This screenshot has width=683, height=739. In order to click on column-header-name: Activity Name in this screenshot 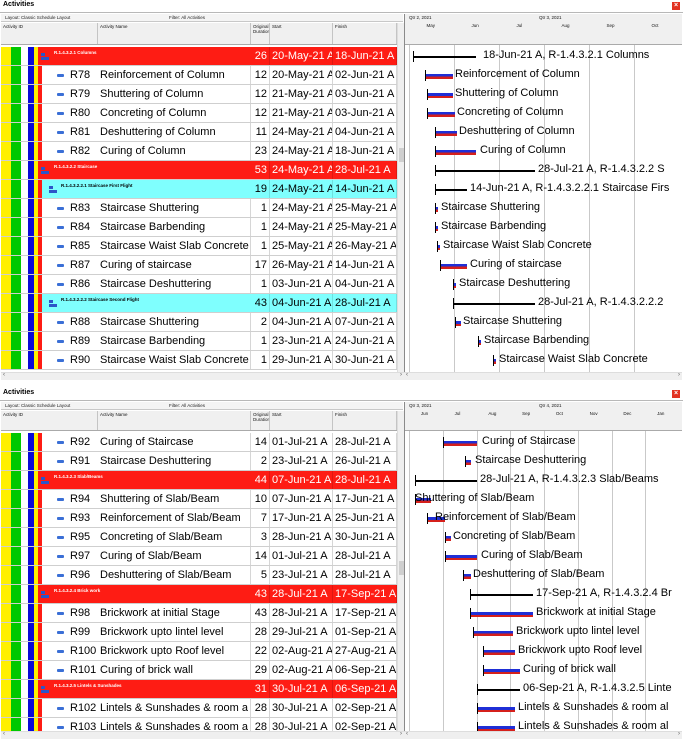, I will do `click(174, 420)`.